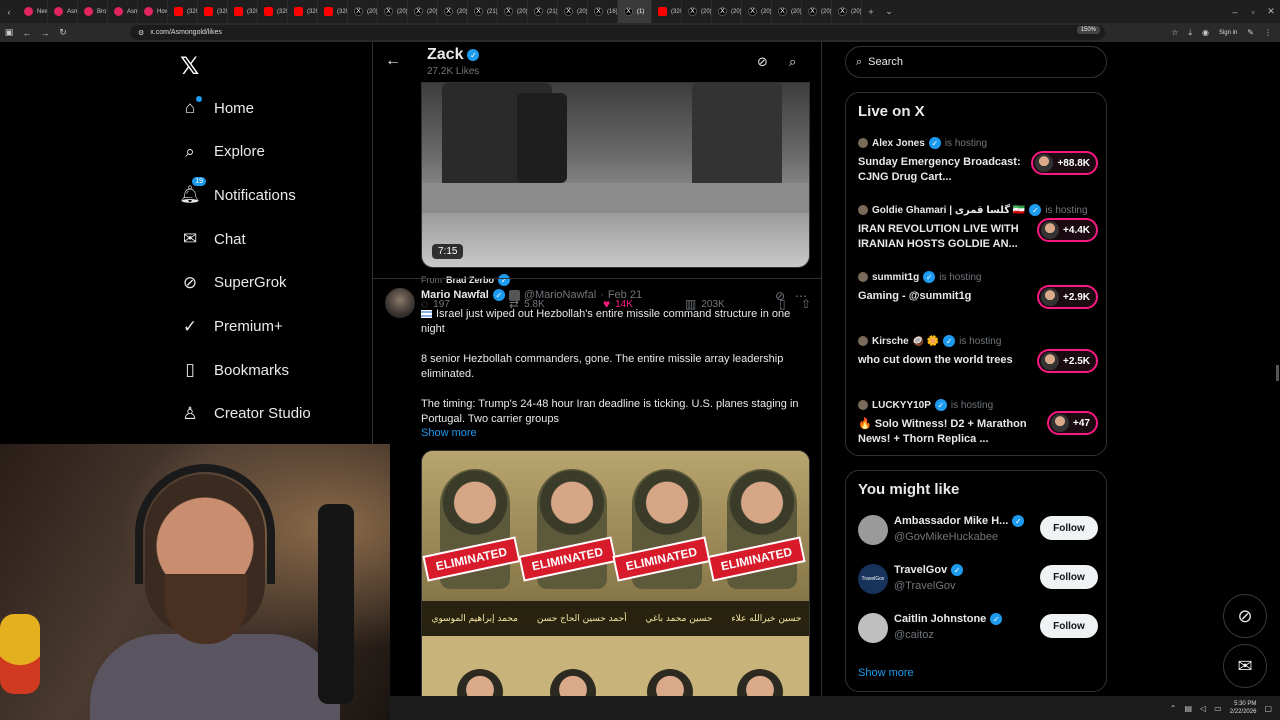  Describe the element at coordinates (1235, 12) in the screenshot. I see `minimize-button: –` at that location.